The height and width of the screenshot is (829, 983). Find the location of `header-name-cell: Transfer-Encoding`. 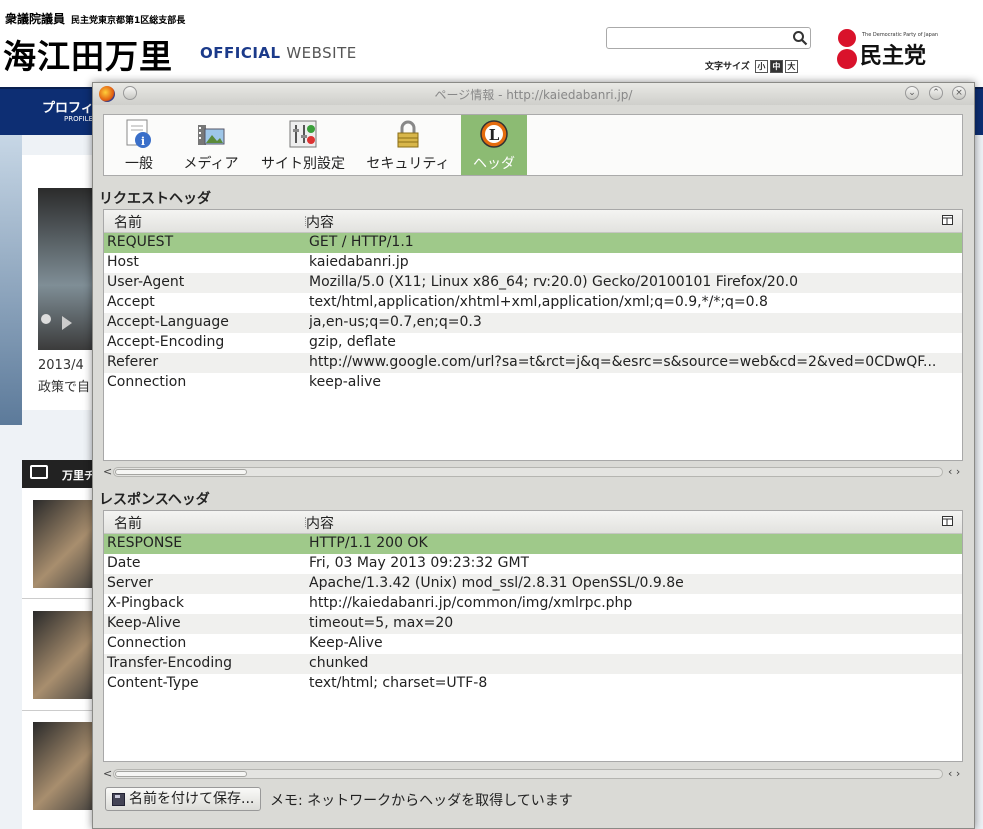

header-name-cell: Transfer-Encoding is located at coordinates (169, 663).